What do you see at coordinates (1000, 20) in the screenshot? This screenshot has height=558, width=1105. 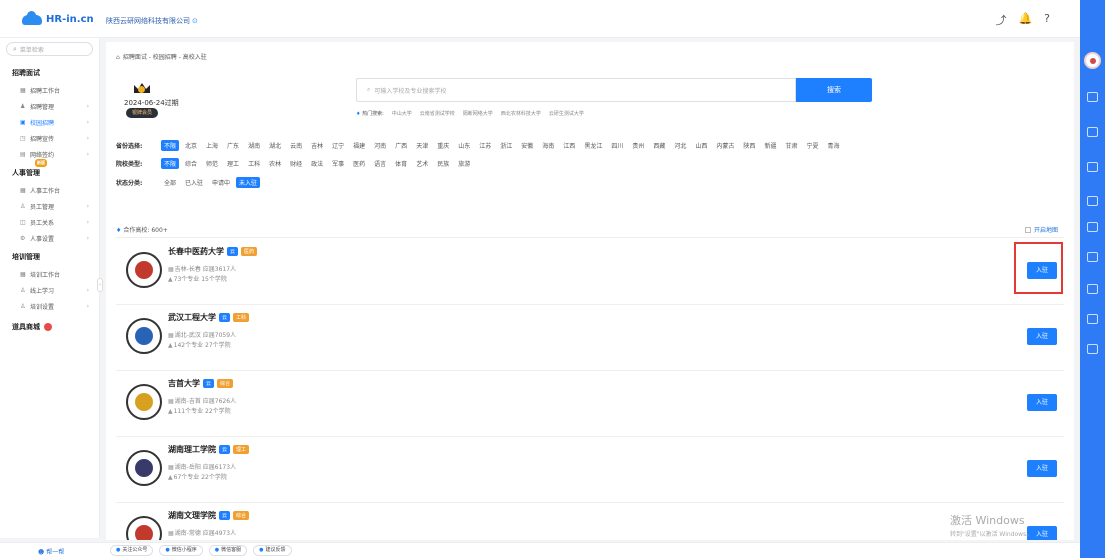 I see `share-icon: ⤴` at bounding box center [1000, 20].